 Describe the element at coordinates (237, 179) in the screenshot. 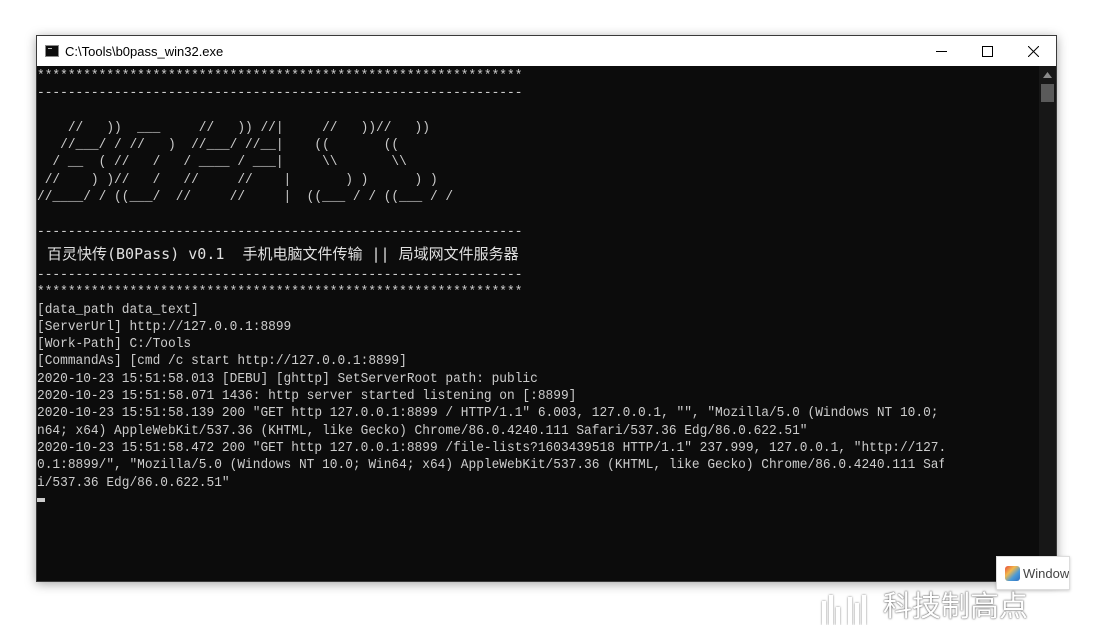

I see `ascii-art-line: // ) )// / // // | ) ) ) )` at that location.